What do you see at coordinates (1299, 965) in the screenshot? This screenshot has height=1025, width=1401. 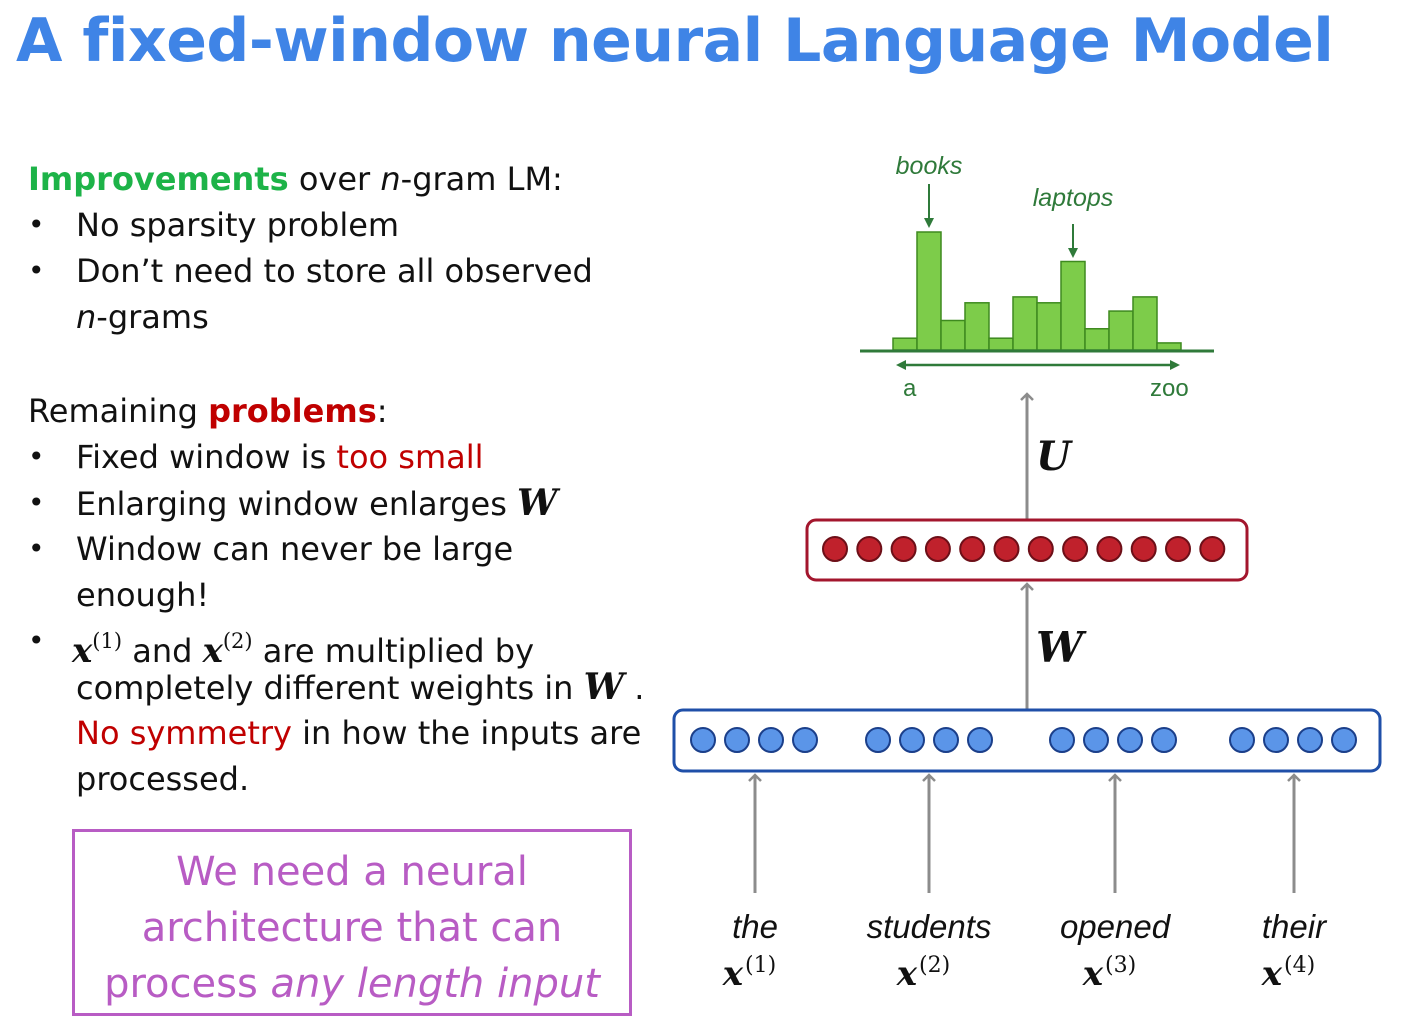 I see `input-vector-superscript: (4)` at bounding box center [1299, 965].